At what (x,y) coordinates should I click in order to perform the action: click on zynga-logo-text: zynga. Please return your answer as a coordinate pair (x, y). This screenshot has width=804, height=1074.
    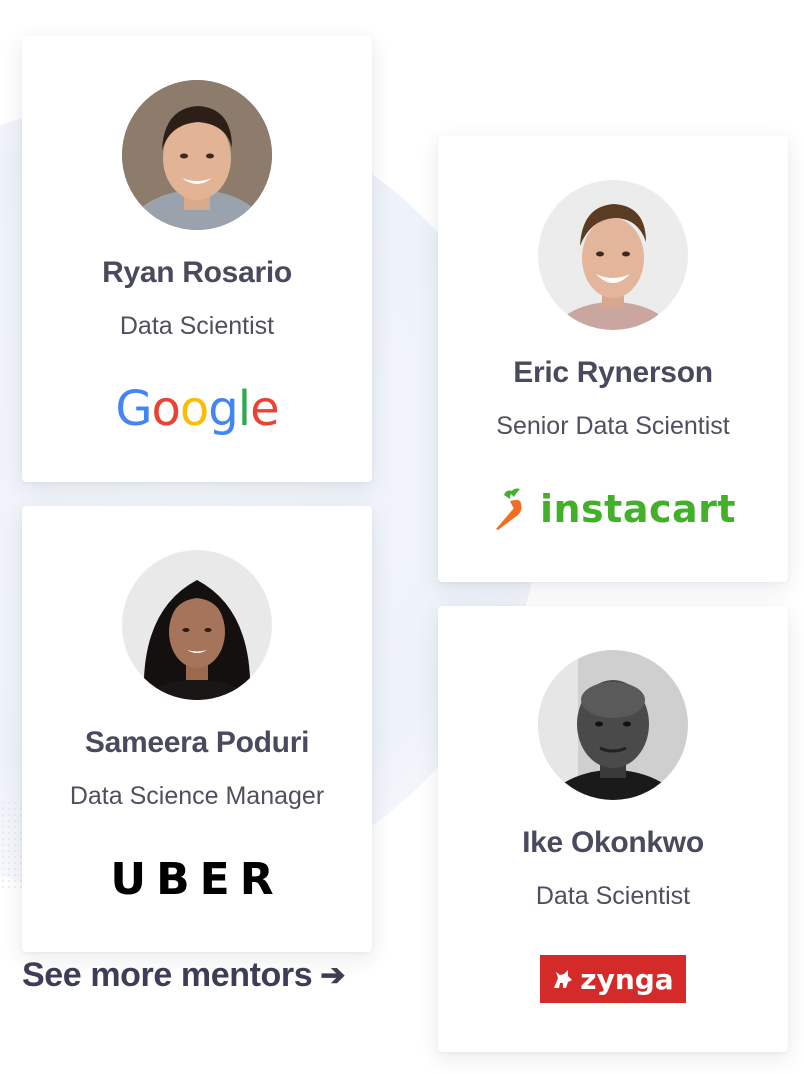
    Looking at the image, I should click on (627, 979).